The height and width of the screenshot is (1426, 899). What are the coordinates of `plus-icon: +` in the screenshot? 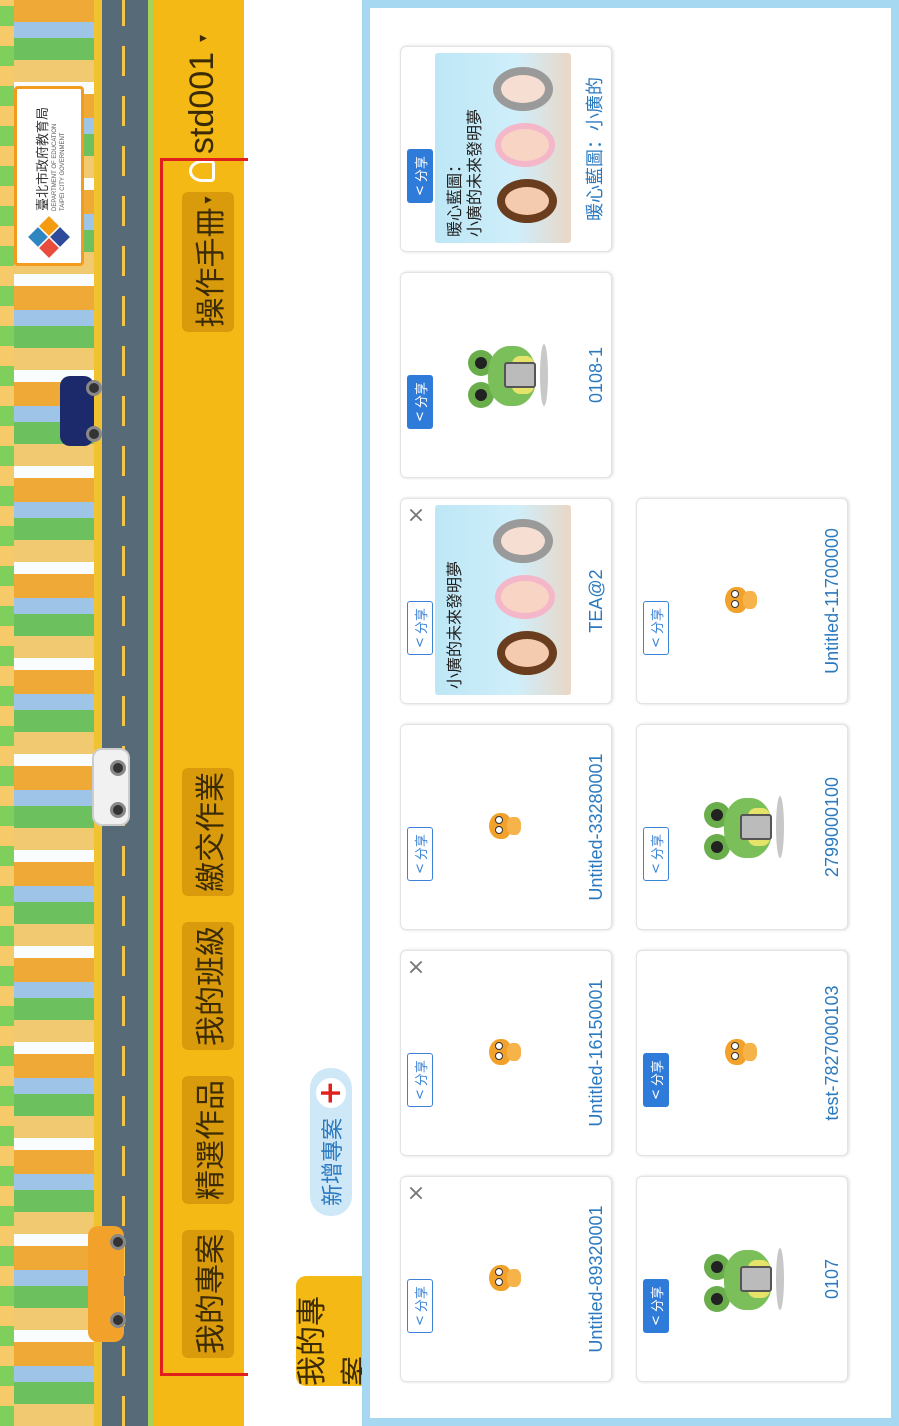 It's located at (330, 1092).